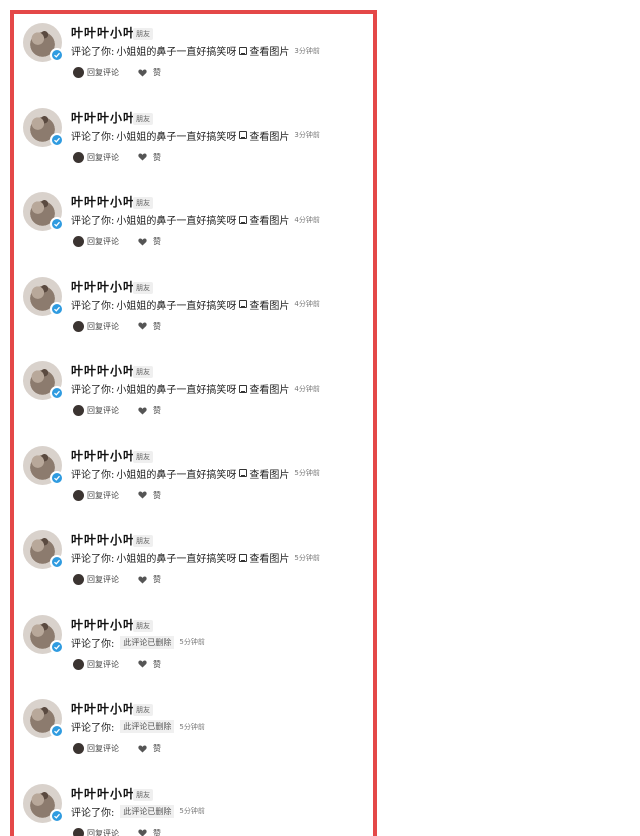  Describe the element at coordinates (138, 726) in the screenshot. I see `comment-line: 评论了你: 此评论已删除 5分钟前` at that location.